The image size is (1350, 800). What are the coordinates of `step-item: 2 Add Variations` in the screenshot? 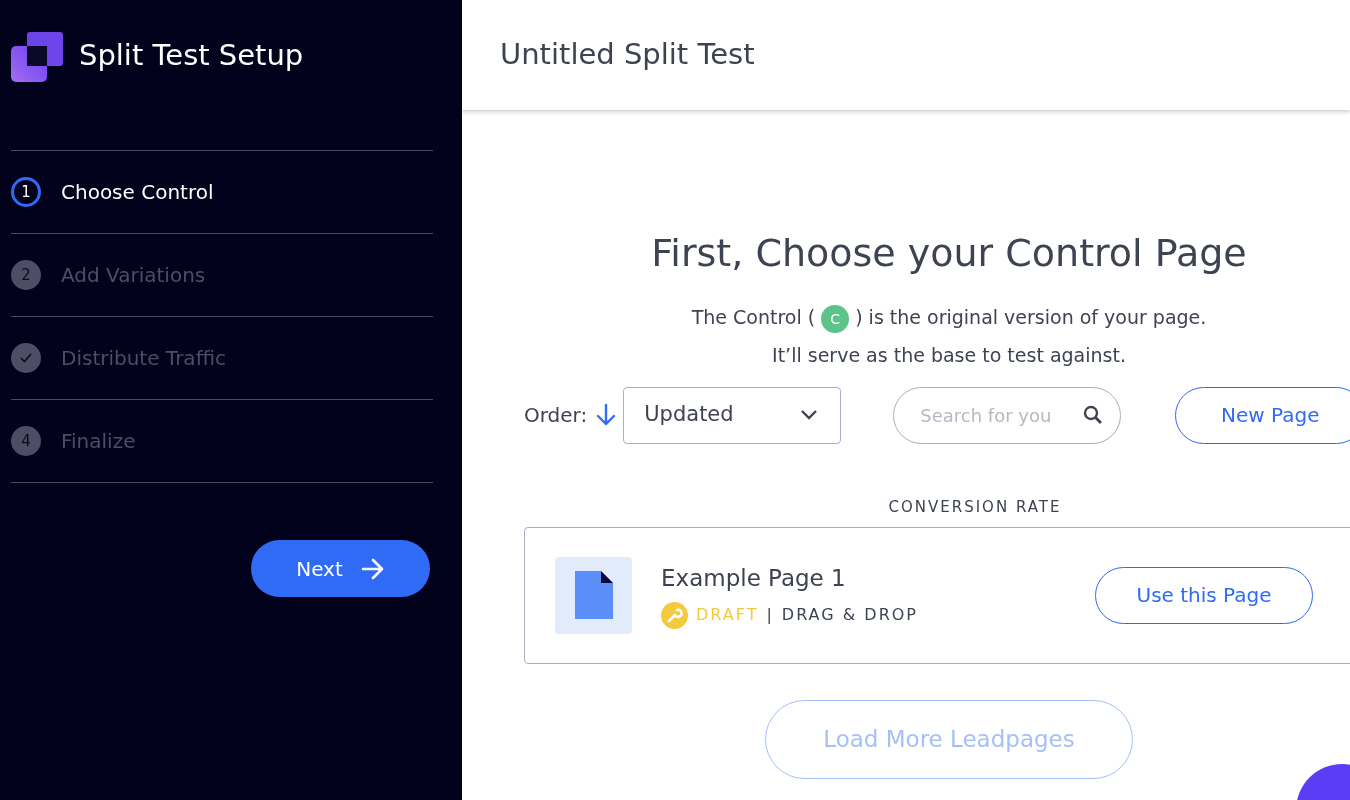 It's located at (222, 275).